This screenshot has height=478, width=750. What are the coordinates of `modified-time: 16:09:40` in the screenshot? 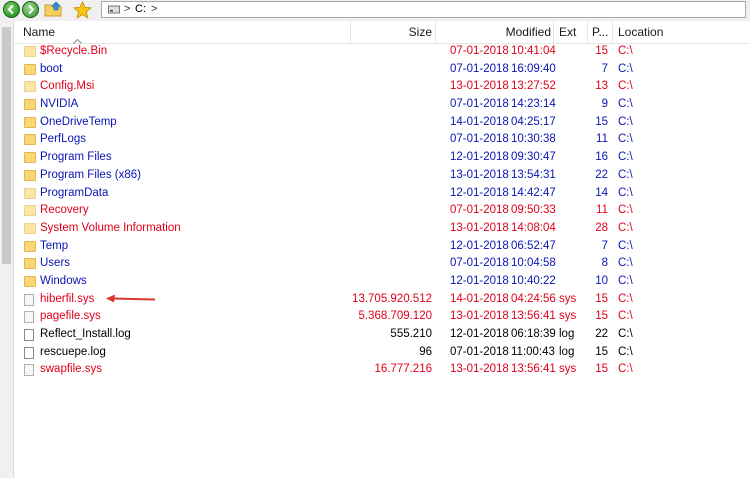 It's located at (533, 68).